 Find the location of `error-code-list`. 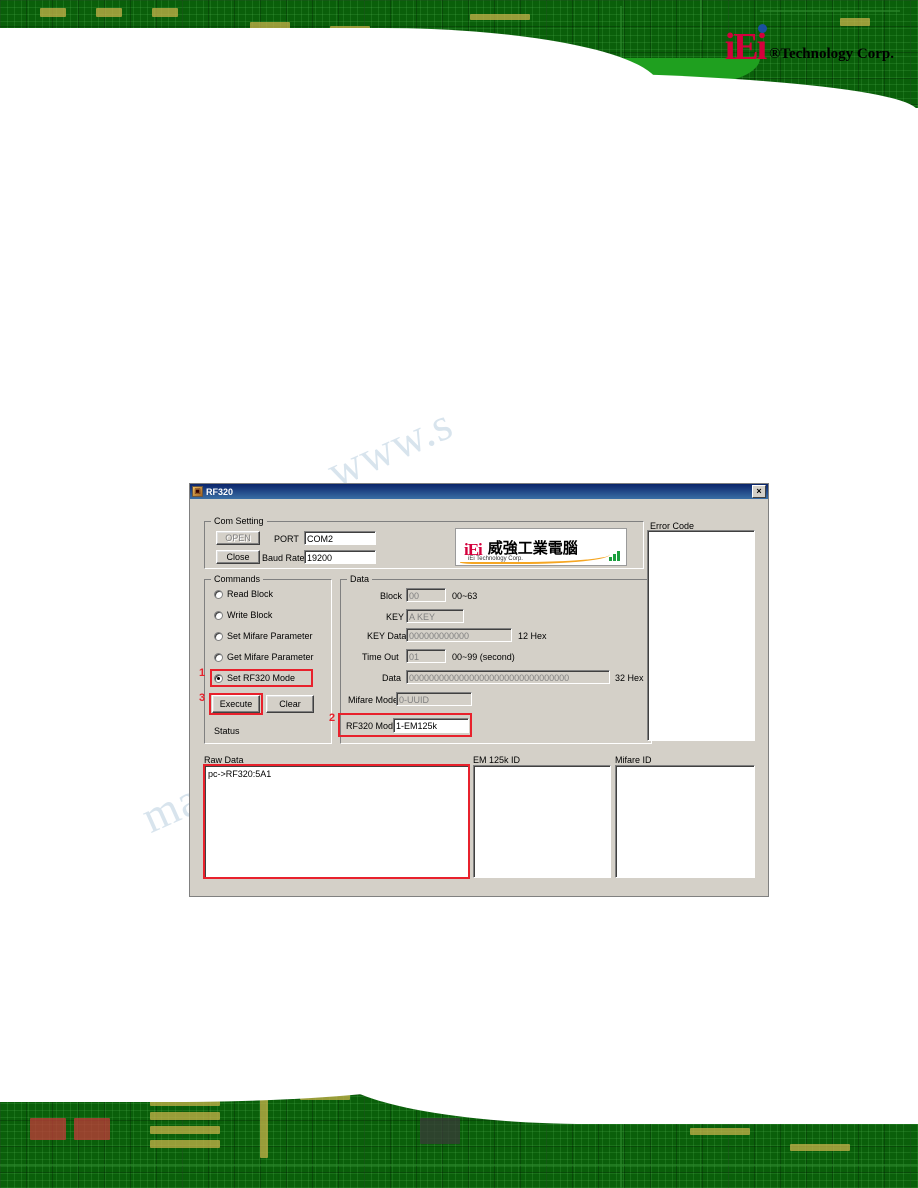

error-code-list is located at coordinates (701, 635).